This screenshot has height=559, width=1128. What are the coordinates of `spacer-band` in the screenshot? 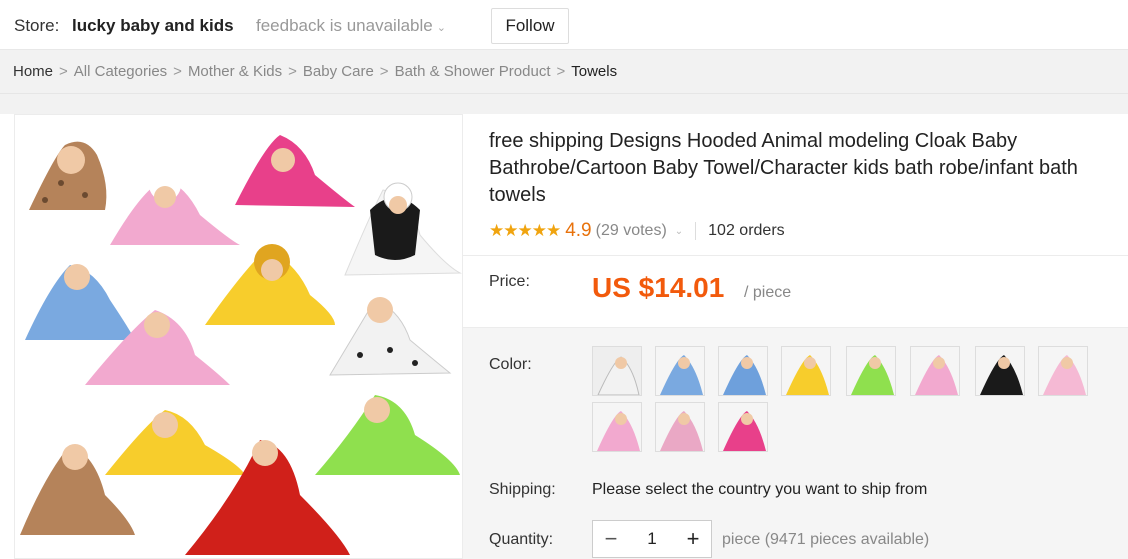 It's located at (564, 104).